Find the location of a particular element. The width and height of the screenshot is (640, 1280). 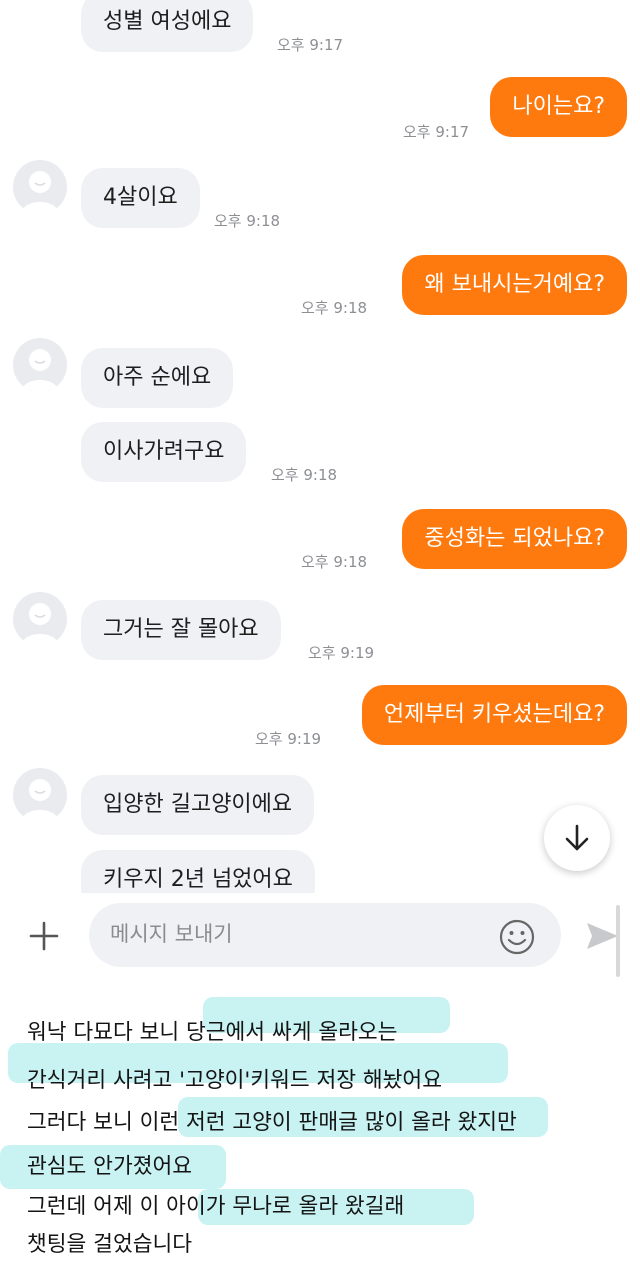

caption-line: 그러다 보니 이런 저런 고양이 판매글 많이 올라 왔지만 is located at coordinates (272, 1122).